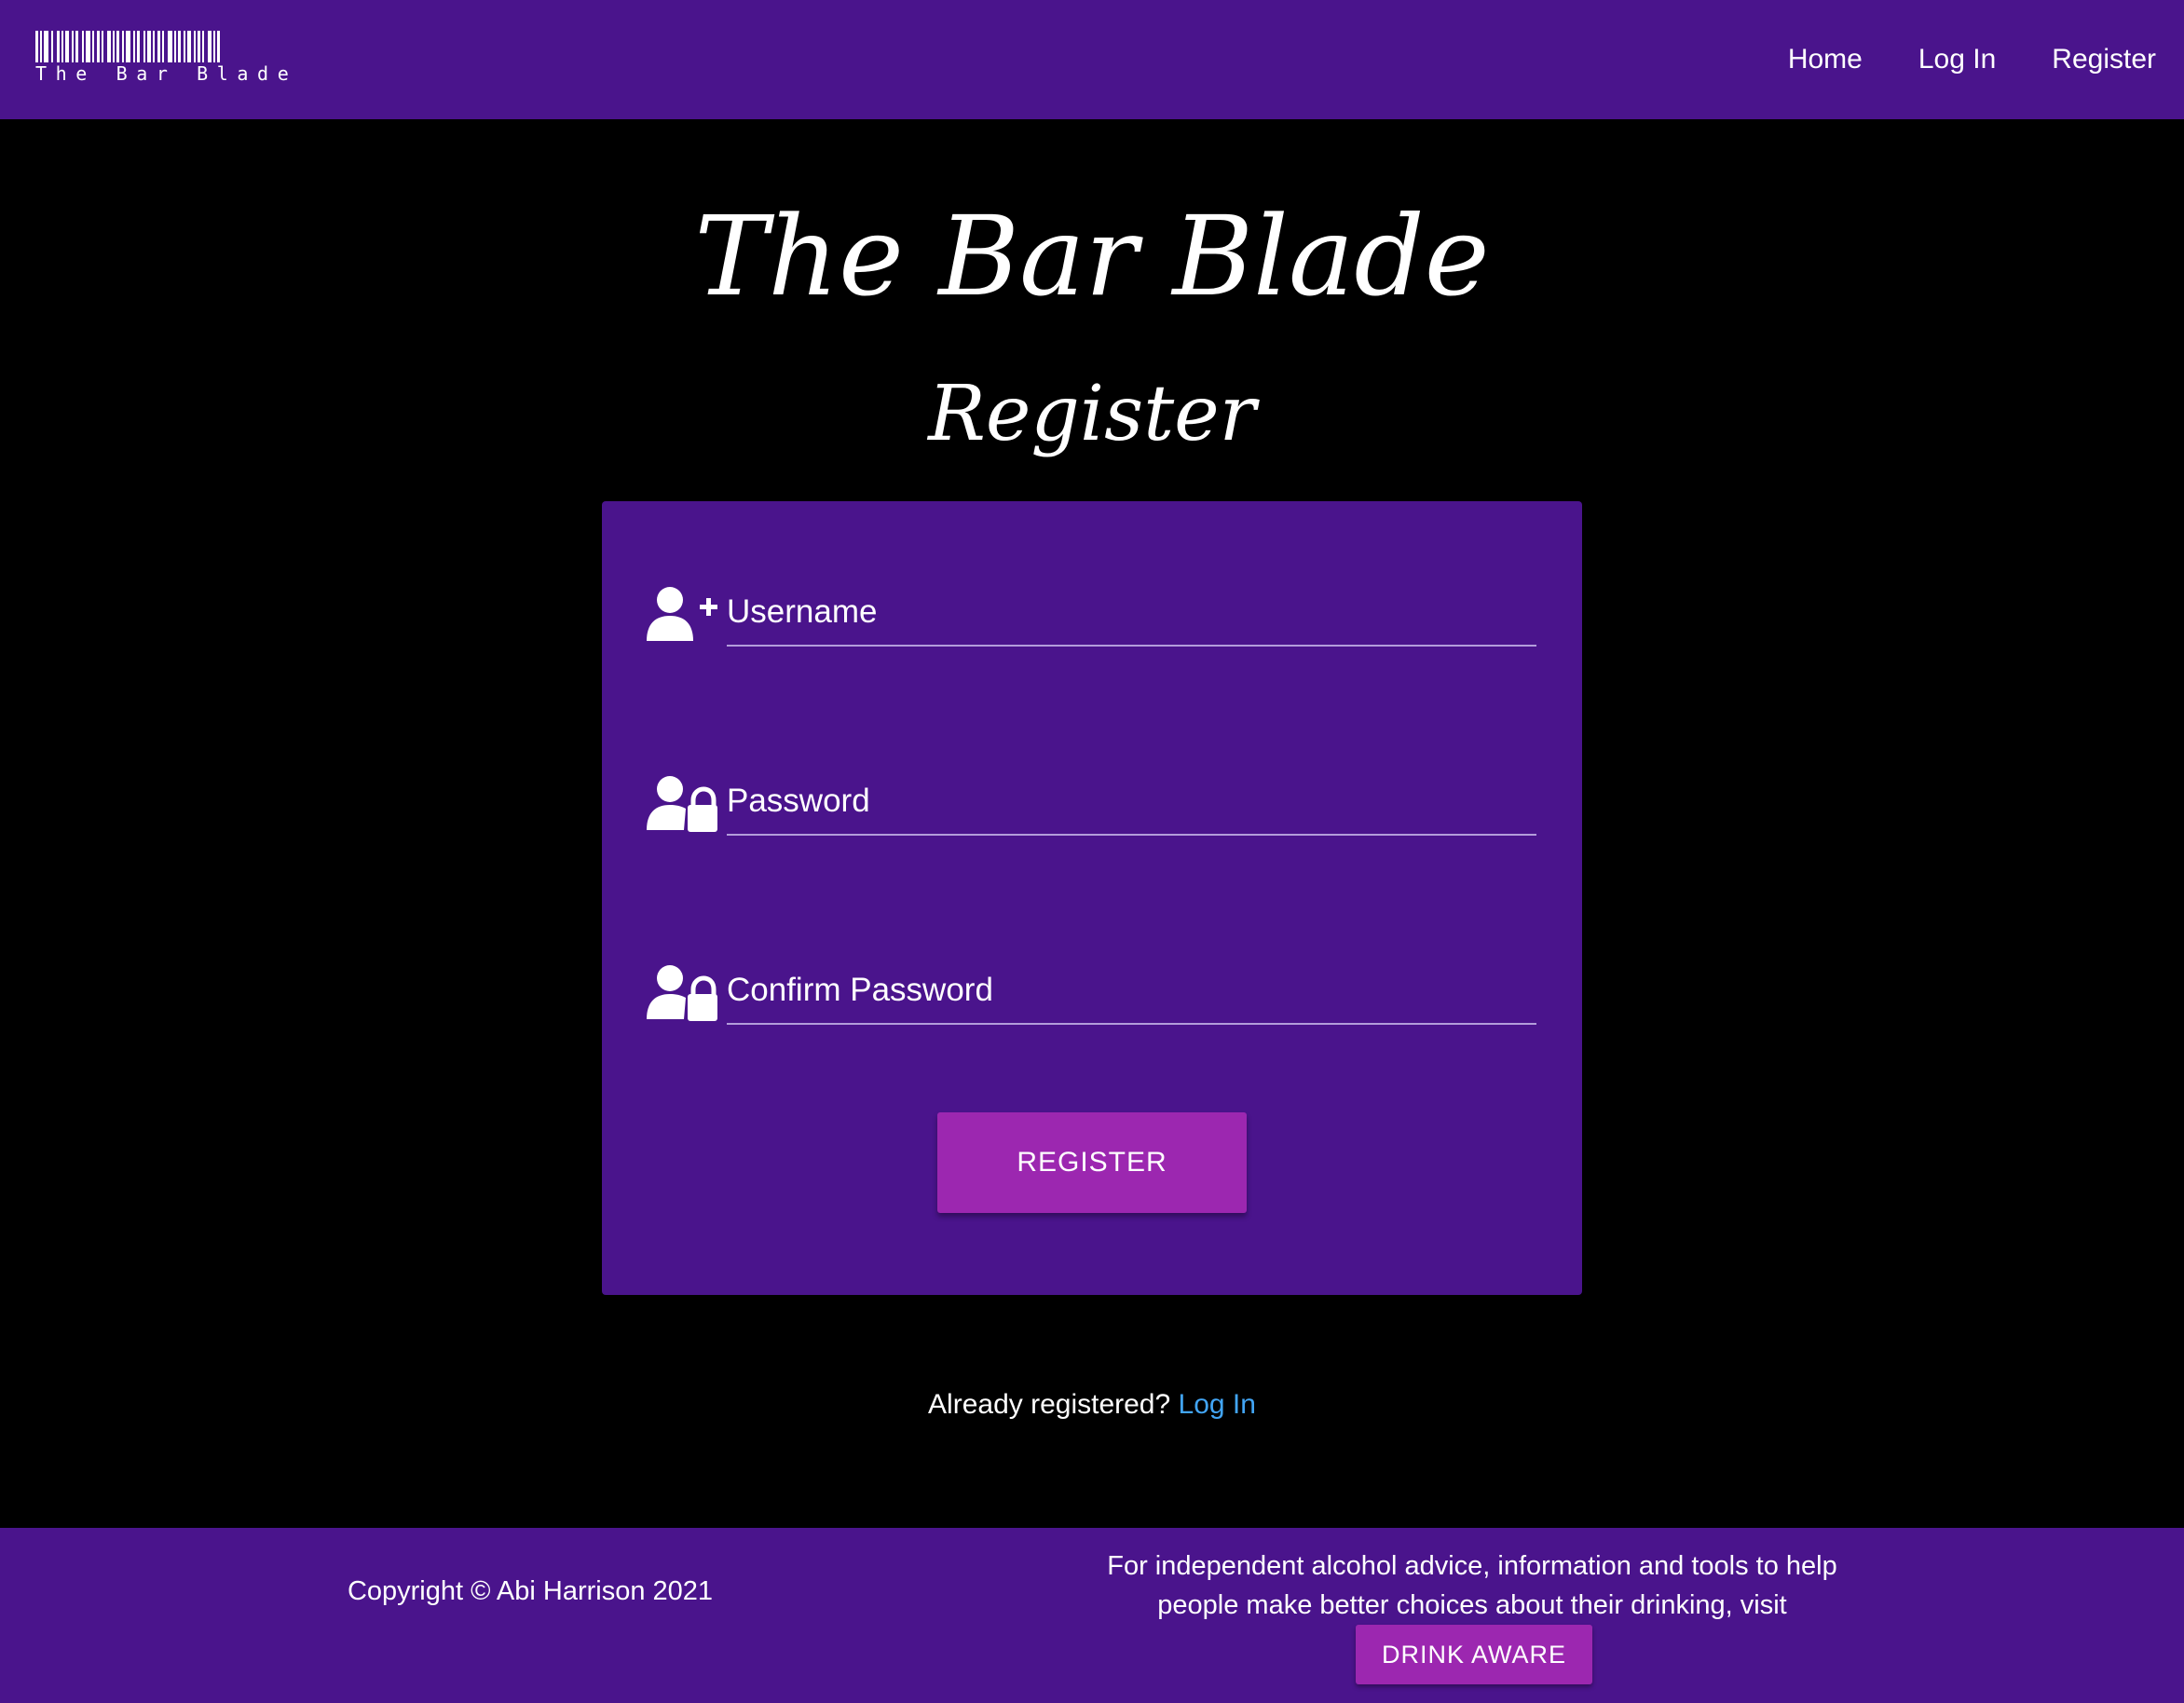 Image resolution: width=2184 pixels, height=1703 pixels. What do you see at coordinates (798, 801) in the screenshot?
I see `password-label: Password` at bounding box center [798, 801].